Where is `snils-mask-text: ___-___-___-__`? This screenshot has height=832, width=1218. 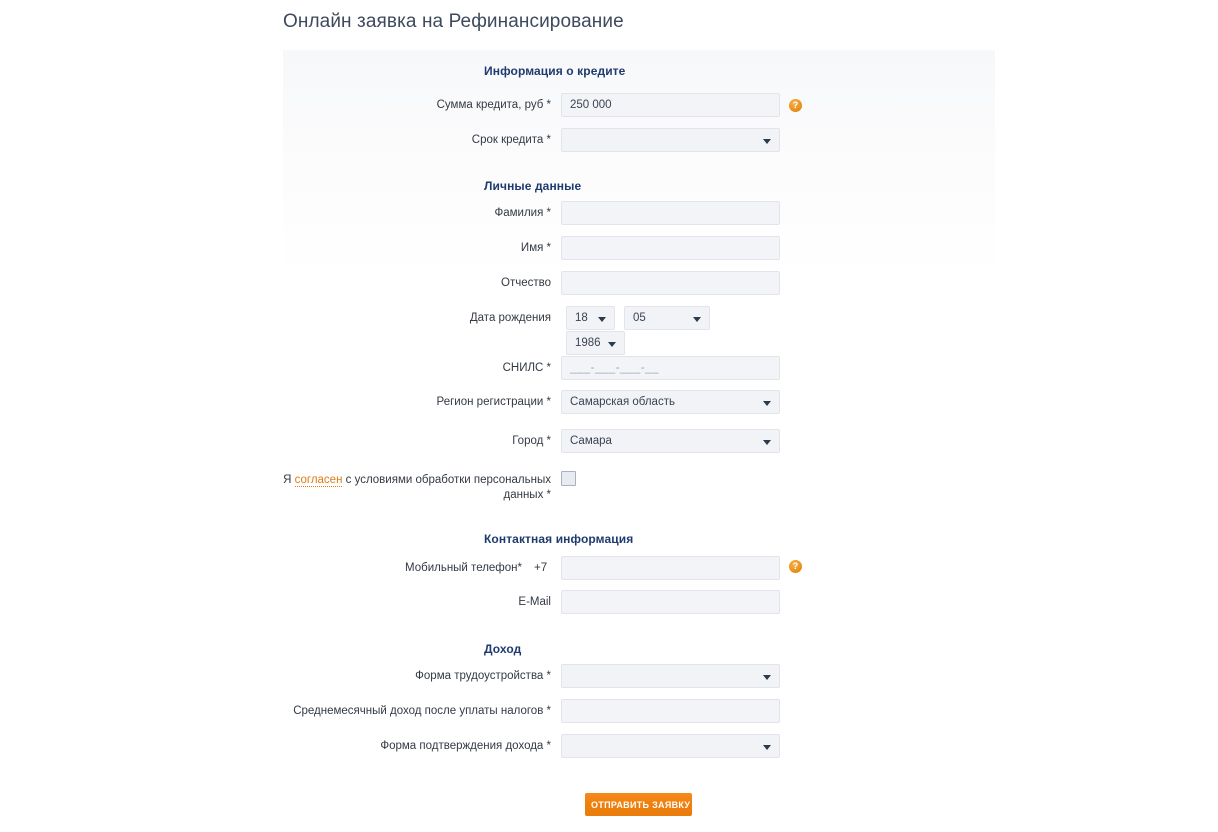 snils-mask-text: ___-___-___-__ is located at coordinates (614, 368).